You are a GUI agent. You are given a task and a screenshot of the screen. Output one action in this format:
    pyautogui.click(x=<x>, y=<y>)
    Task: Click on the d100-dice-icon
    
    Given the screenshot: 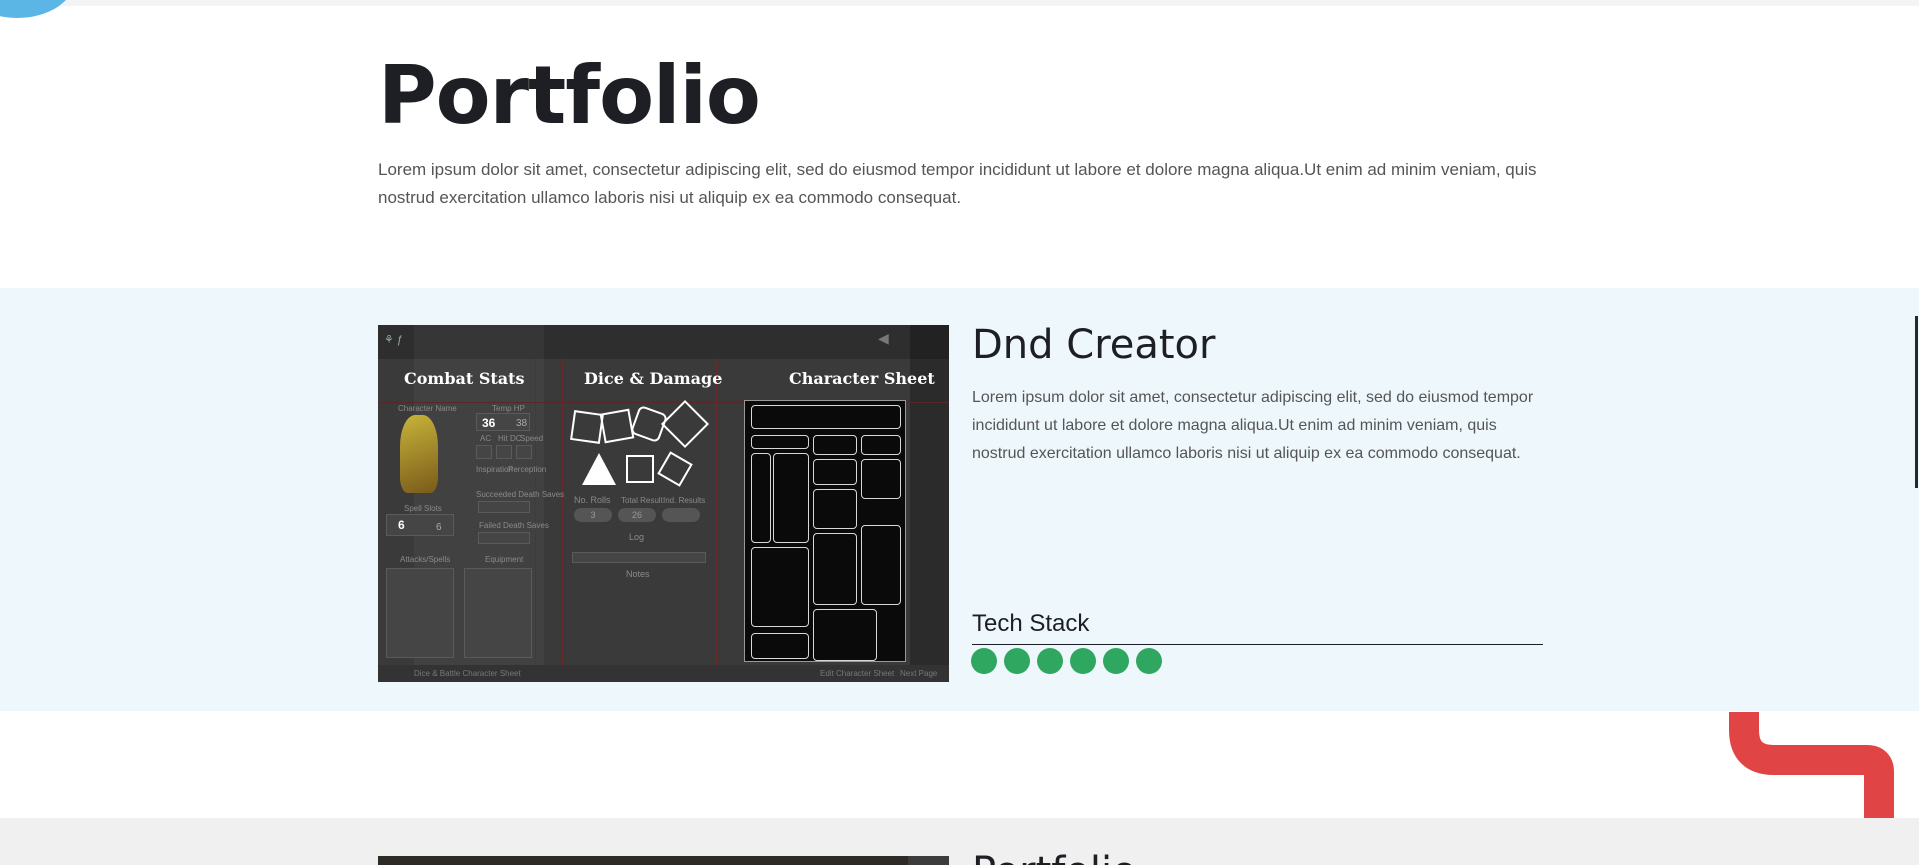 What is the action you would take?
    pyautogui.click(x=675, y=469)
    